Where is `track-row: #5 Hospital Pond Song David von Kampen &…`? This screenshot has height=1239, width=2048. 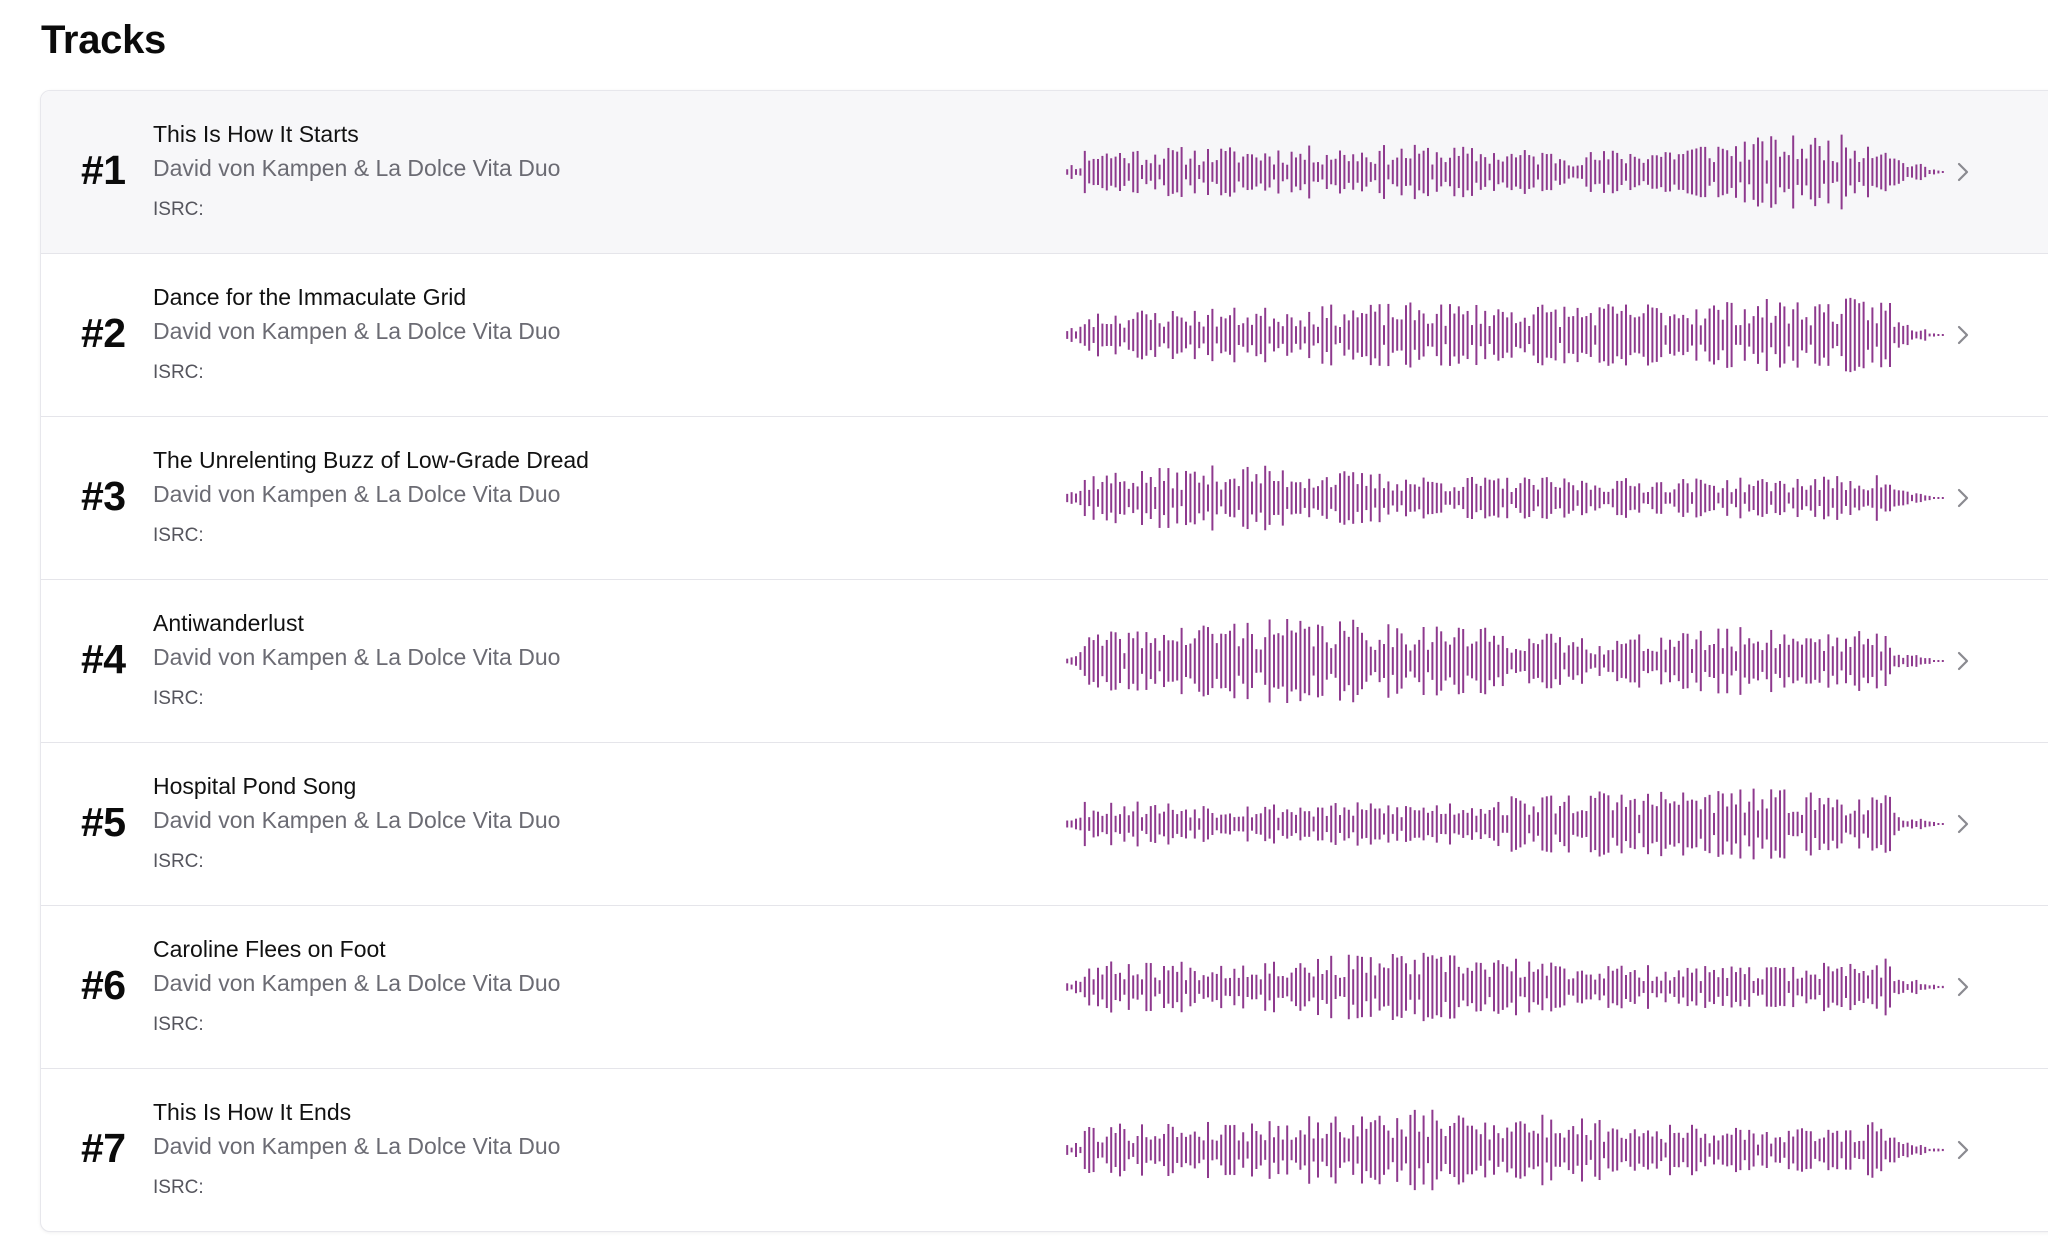
track-row: #5 Hospital Pond Song David von Kampen &… is located at coordinates (1044, 824).